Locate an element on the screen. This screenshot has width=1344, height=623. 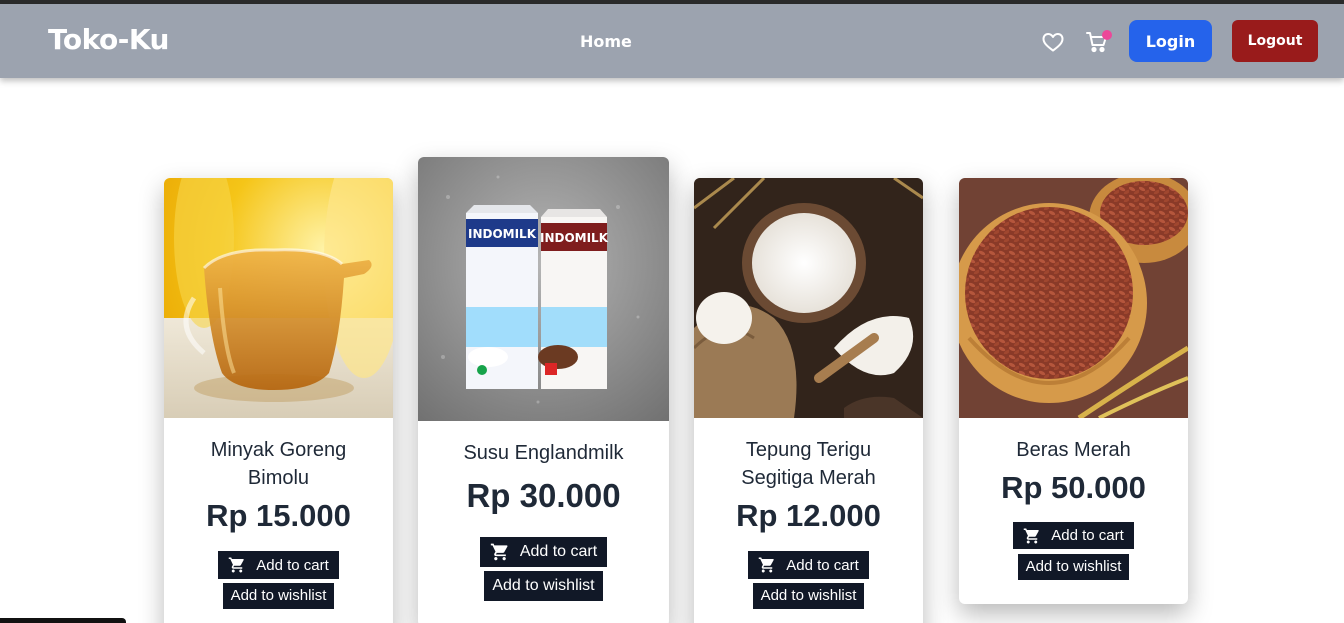
login-button: Login is located at coordinates (1170, 41).